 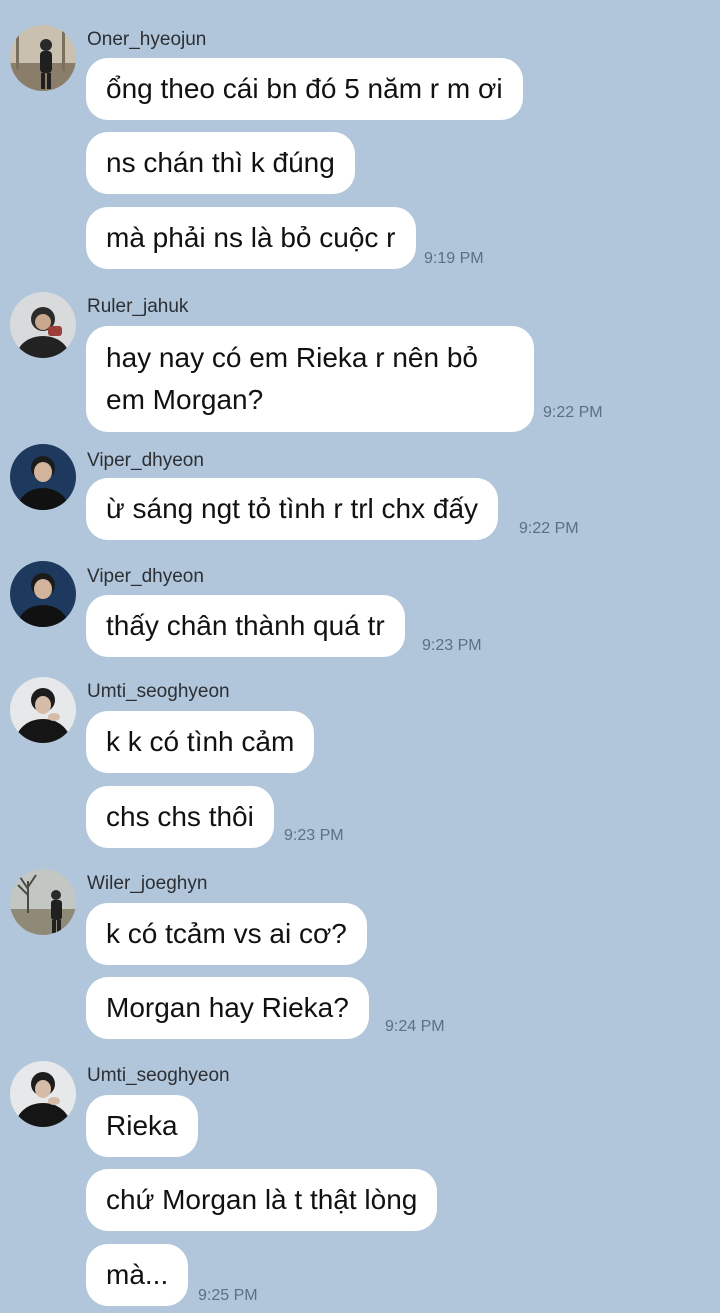 What do you see at coordinates (227, 1008) in the screenshot?
I see `message-bubble: Morgan hay Rieka?` at bounding box center [227, 1008].